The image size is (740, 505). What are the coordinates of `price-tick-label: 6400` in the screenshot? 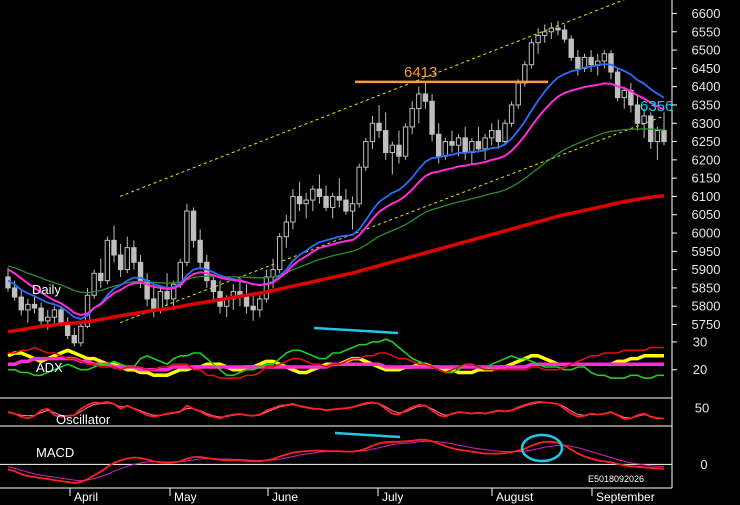 It's located at (706, 86).